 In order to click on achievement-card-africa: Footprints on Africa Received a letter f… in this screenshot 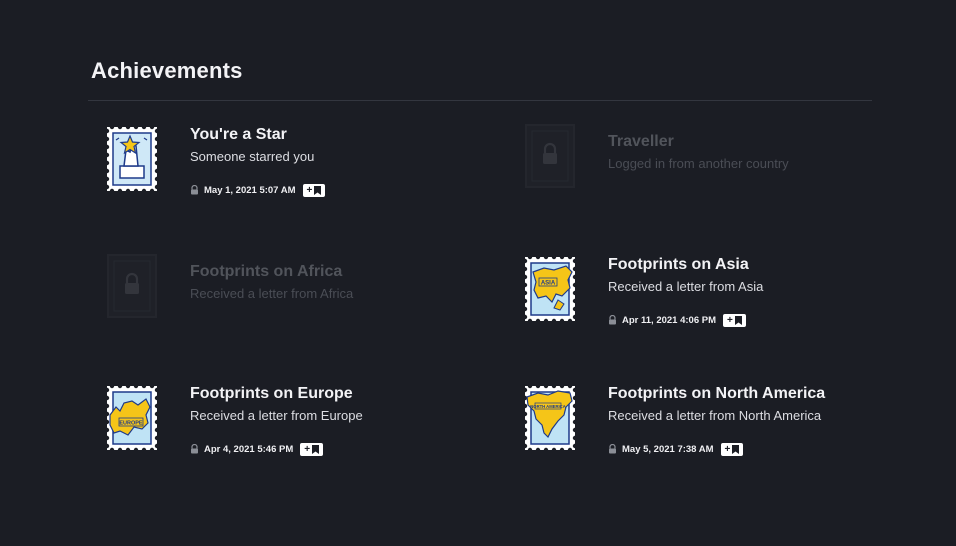, I will do `click(296, 303)`.